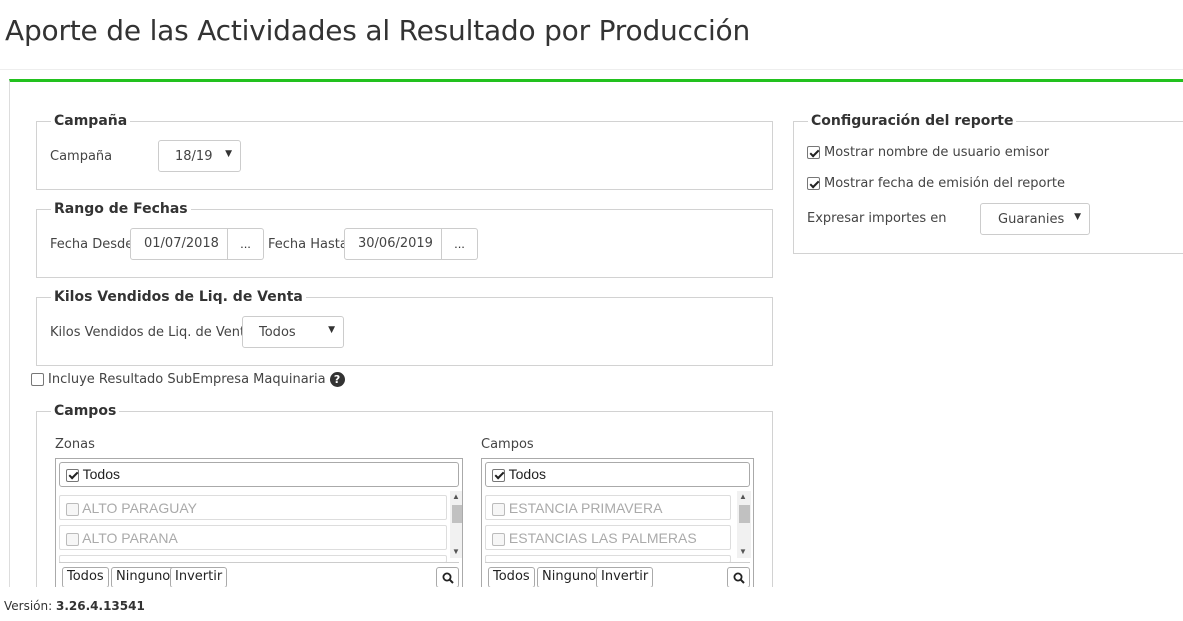  Describe the element at coordinates (308, 244) in the screenshot. I see `fecha-hasta-label: Fecha Hasta` at that location.